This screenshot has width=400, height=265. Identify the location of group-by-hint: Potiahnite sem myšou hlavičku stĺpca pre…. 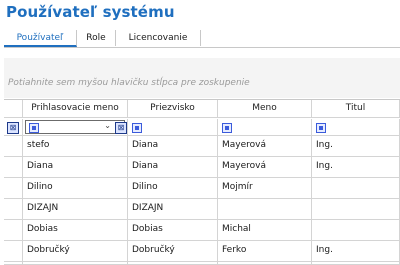
(129, 83).